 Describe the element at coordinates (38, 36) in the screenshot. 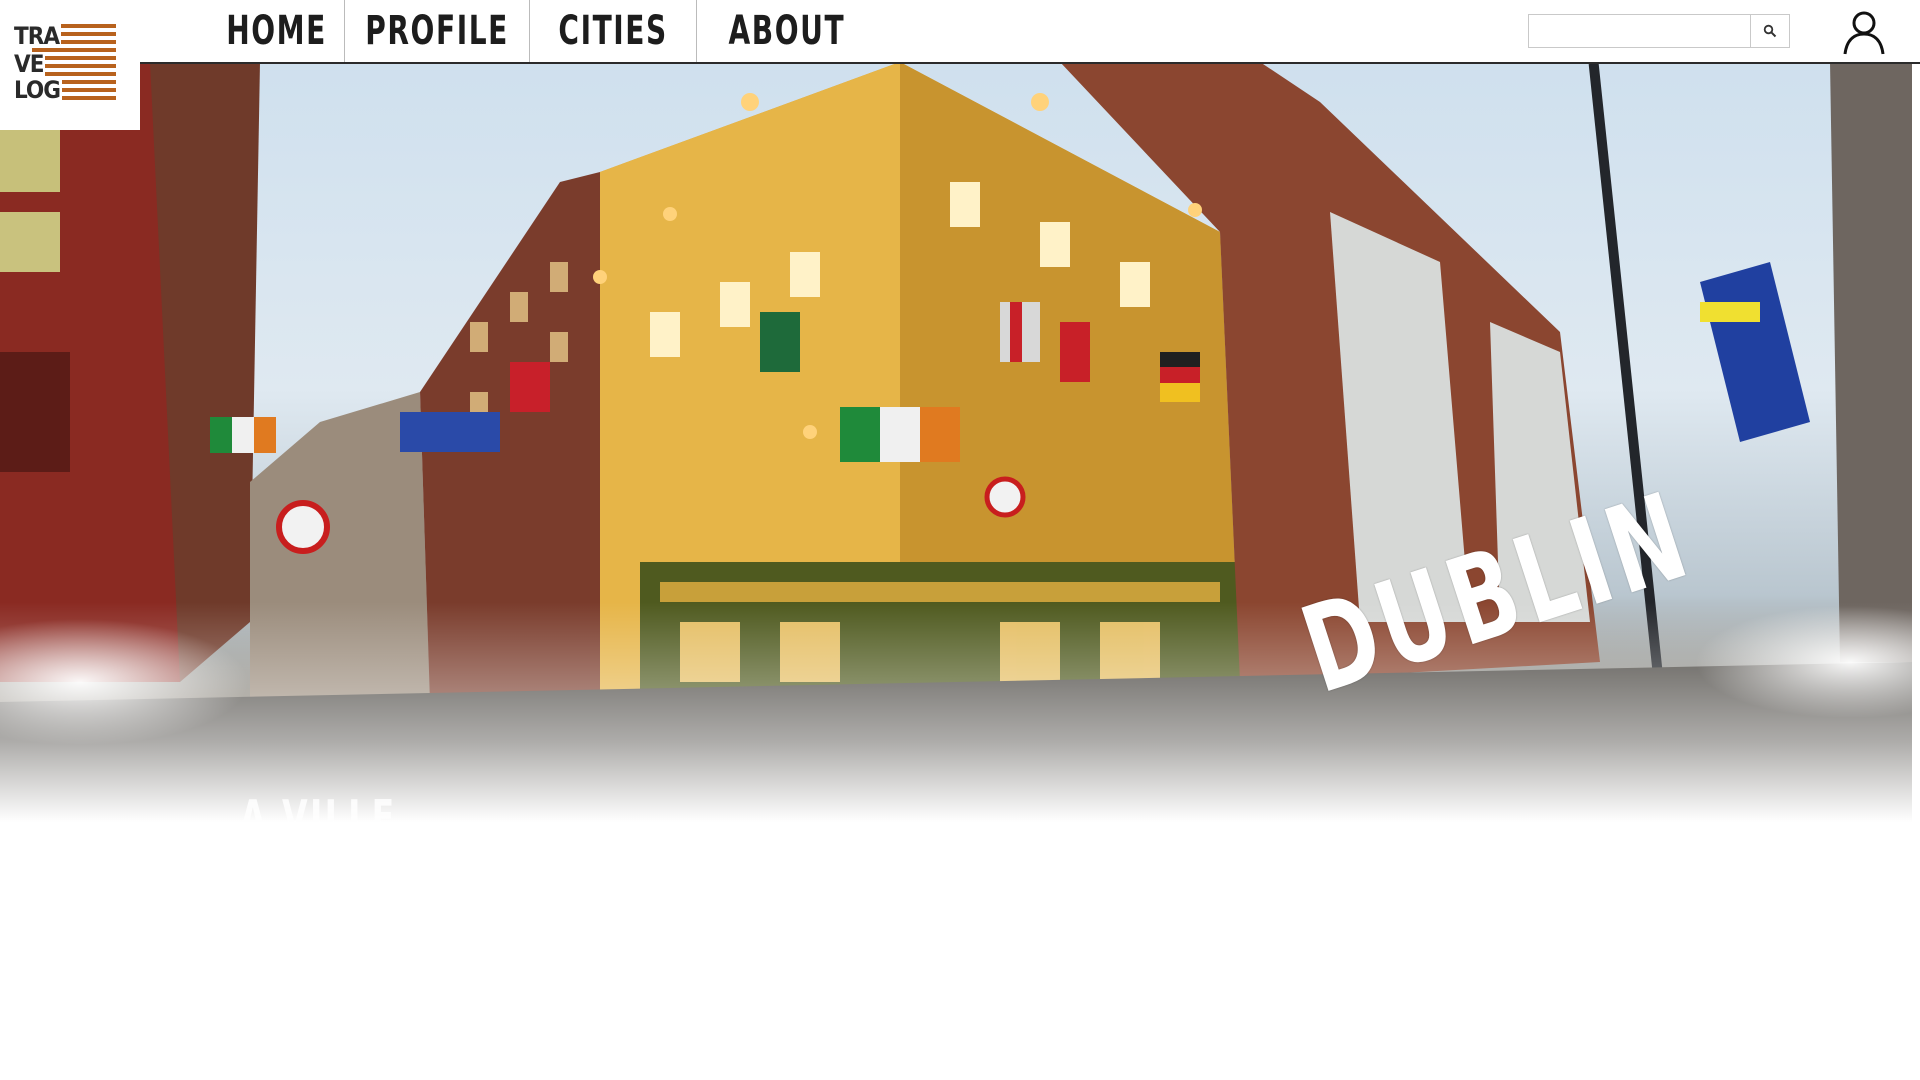

I see `logo-text-line1: TRA` at that location.